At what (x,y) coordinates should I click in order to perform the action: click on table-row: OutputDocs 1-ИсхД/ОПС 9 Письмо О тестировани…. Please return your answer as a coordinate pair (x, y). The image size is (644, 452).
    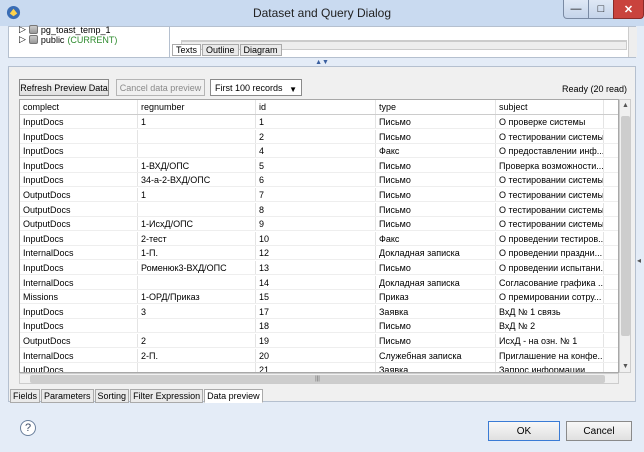
    Looking at the image, I should click on (319, 224).